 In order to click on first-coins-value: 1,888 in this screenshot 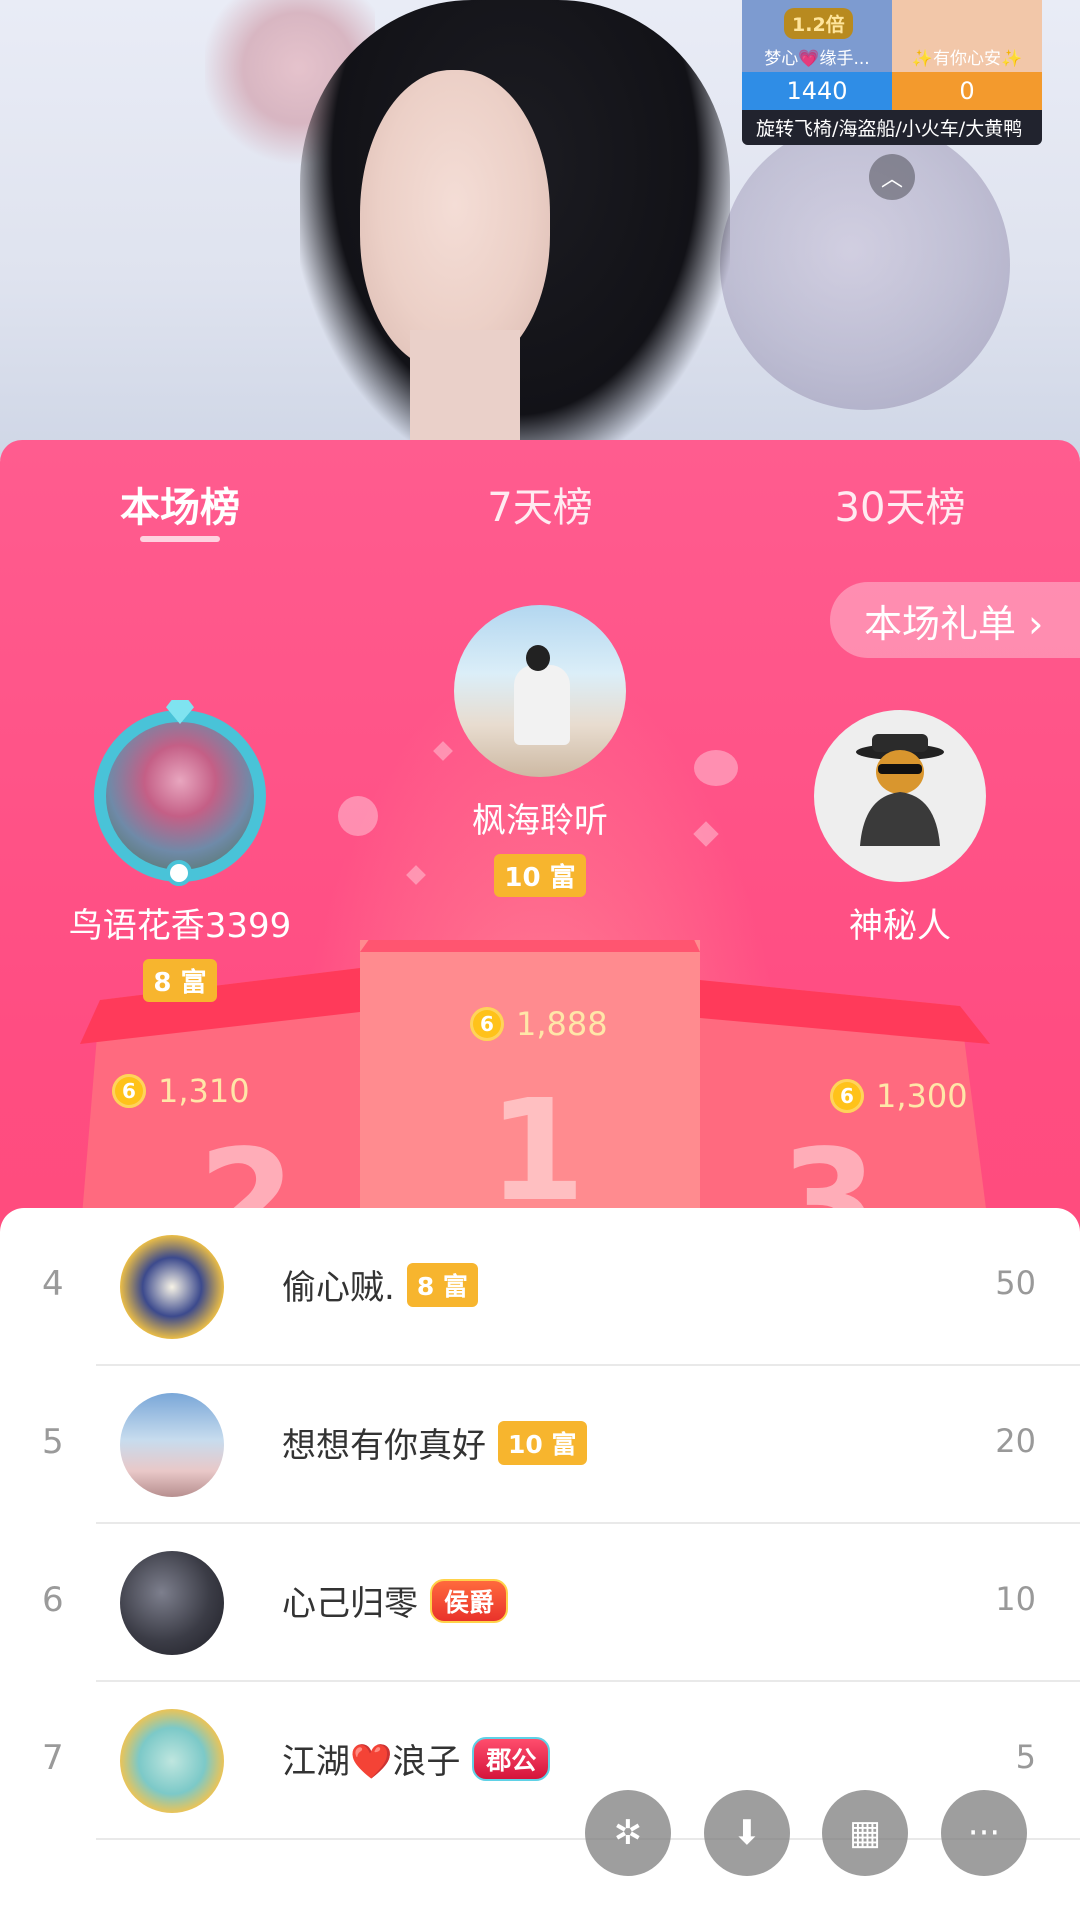, I will do `click(562, 1024)`.